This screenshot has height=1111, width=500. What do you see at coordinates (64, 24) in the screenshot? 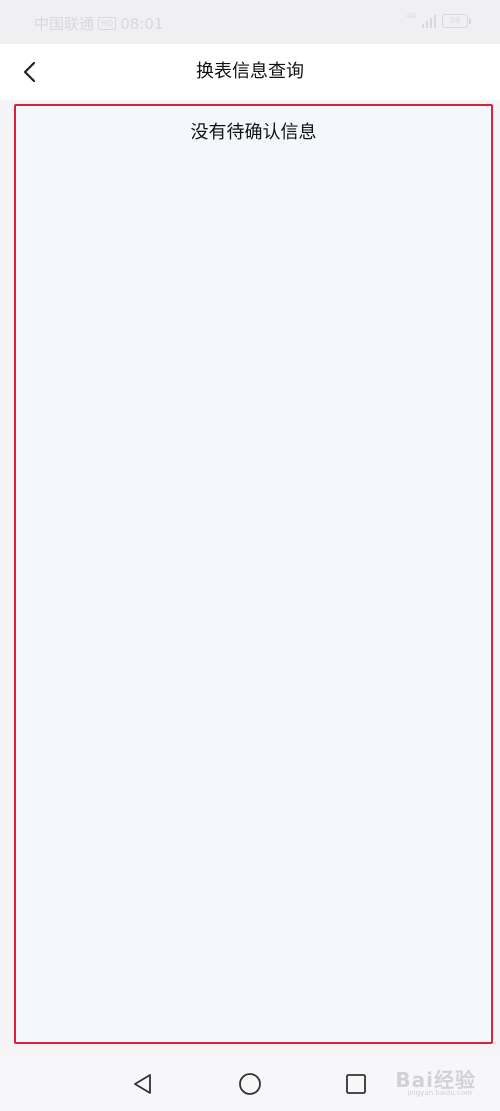
I see `carrier-name: 中国联通` at bounding box center [64, 24].